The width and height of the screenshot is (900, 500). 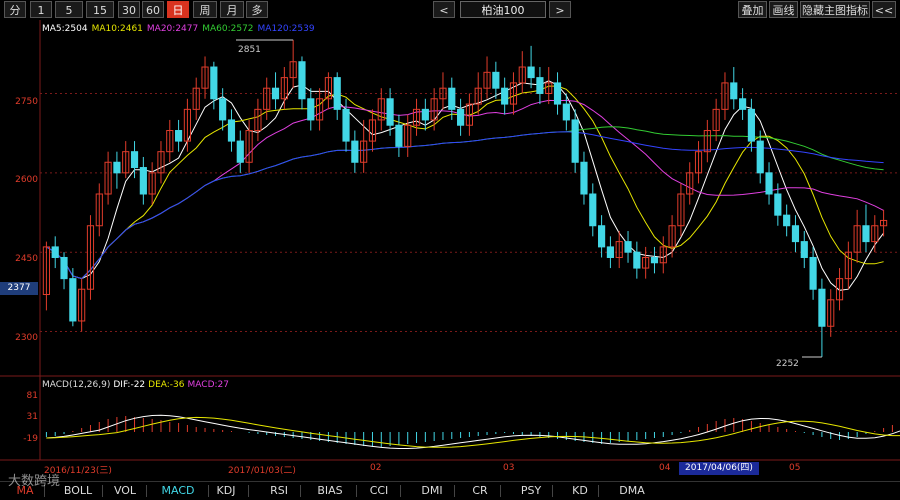 What do you see at coordinates (100, 9) in the screenshot?
I see `period-button-3: 15` at bounding box center [100, 9].